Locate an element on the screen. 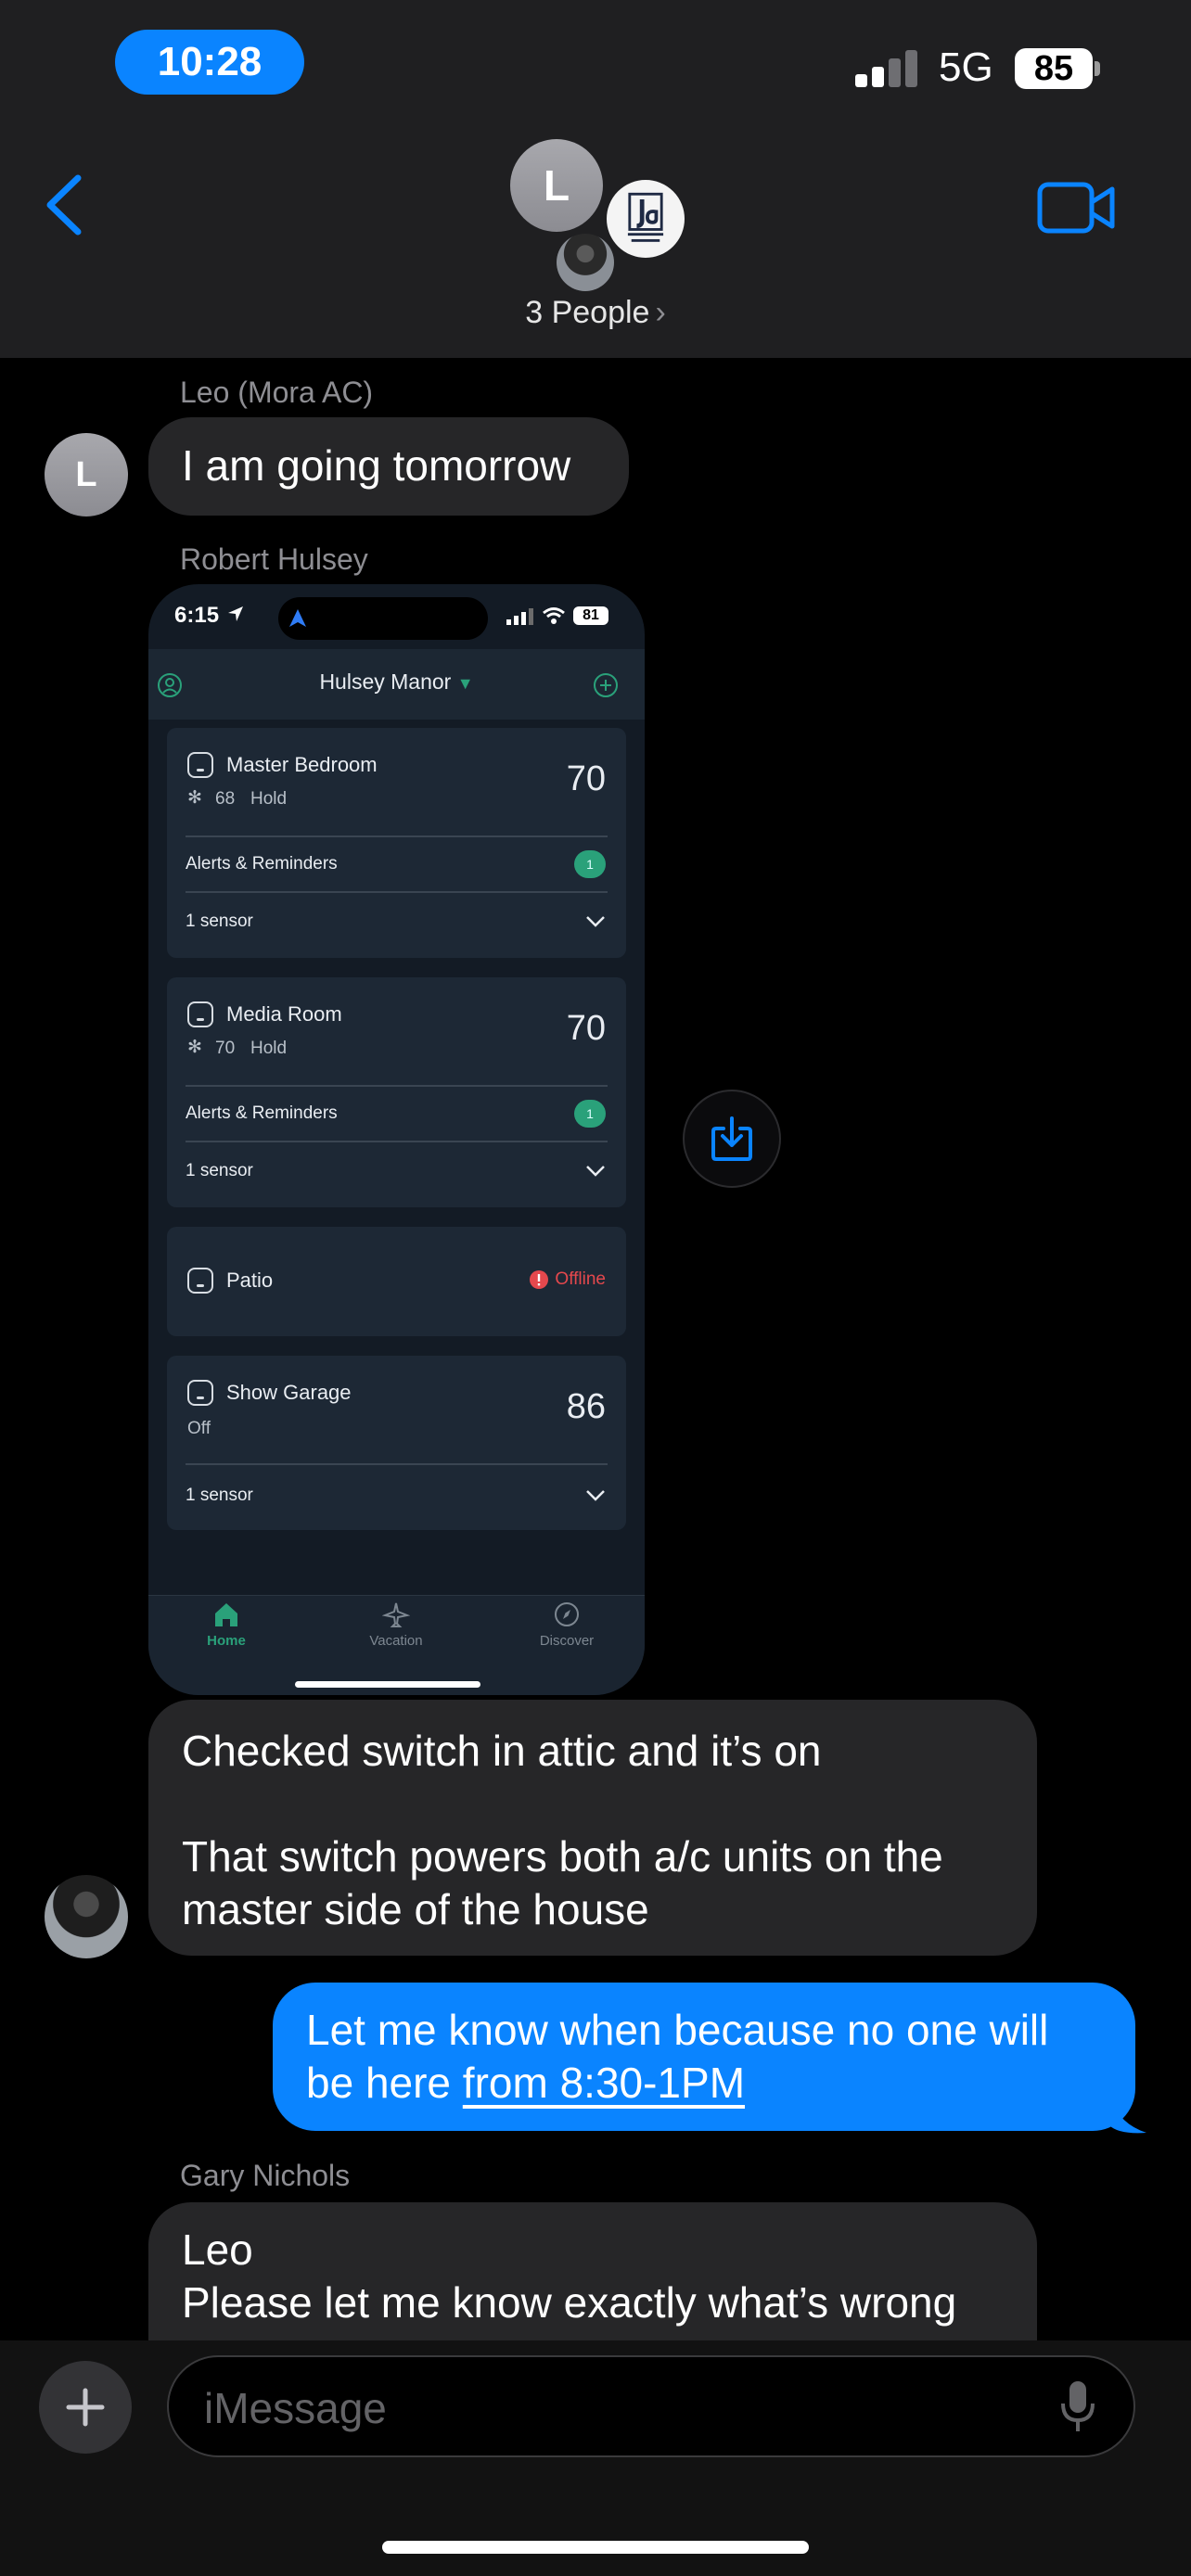 This screenshot has height=2576, width=1191. battery-nub is located at coordinates (1097, 68).